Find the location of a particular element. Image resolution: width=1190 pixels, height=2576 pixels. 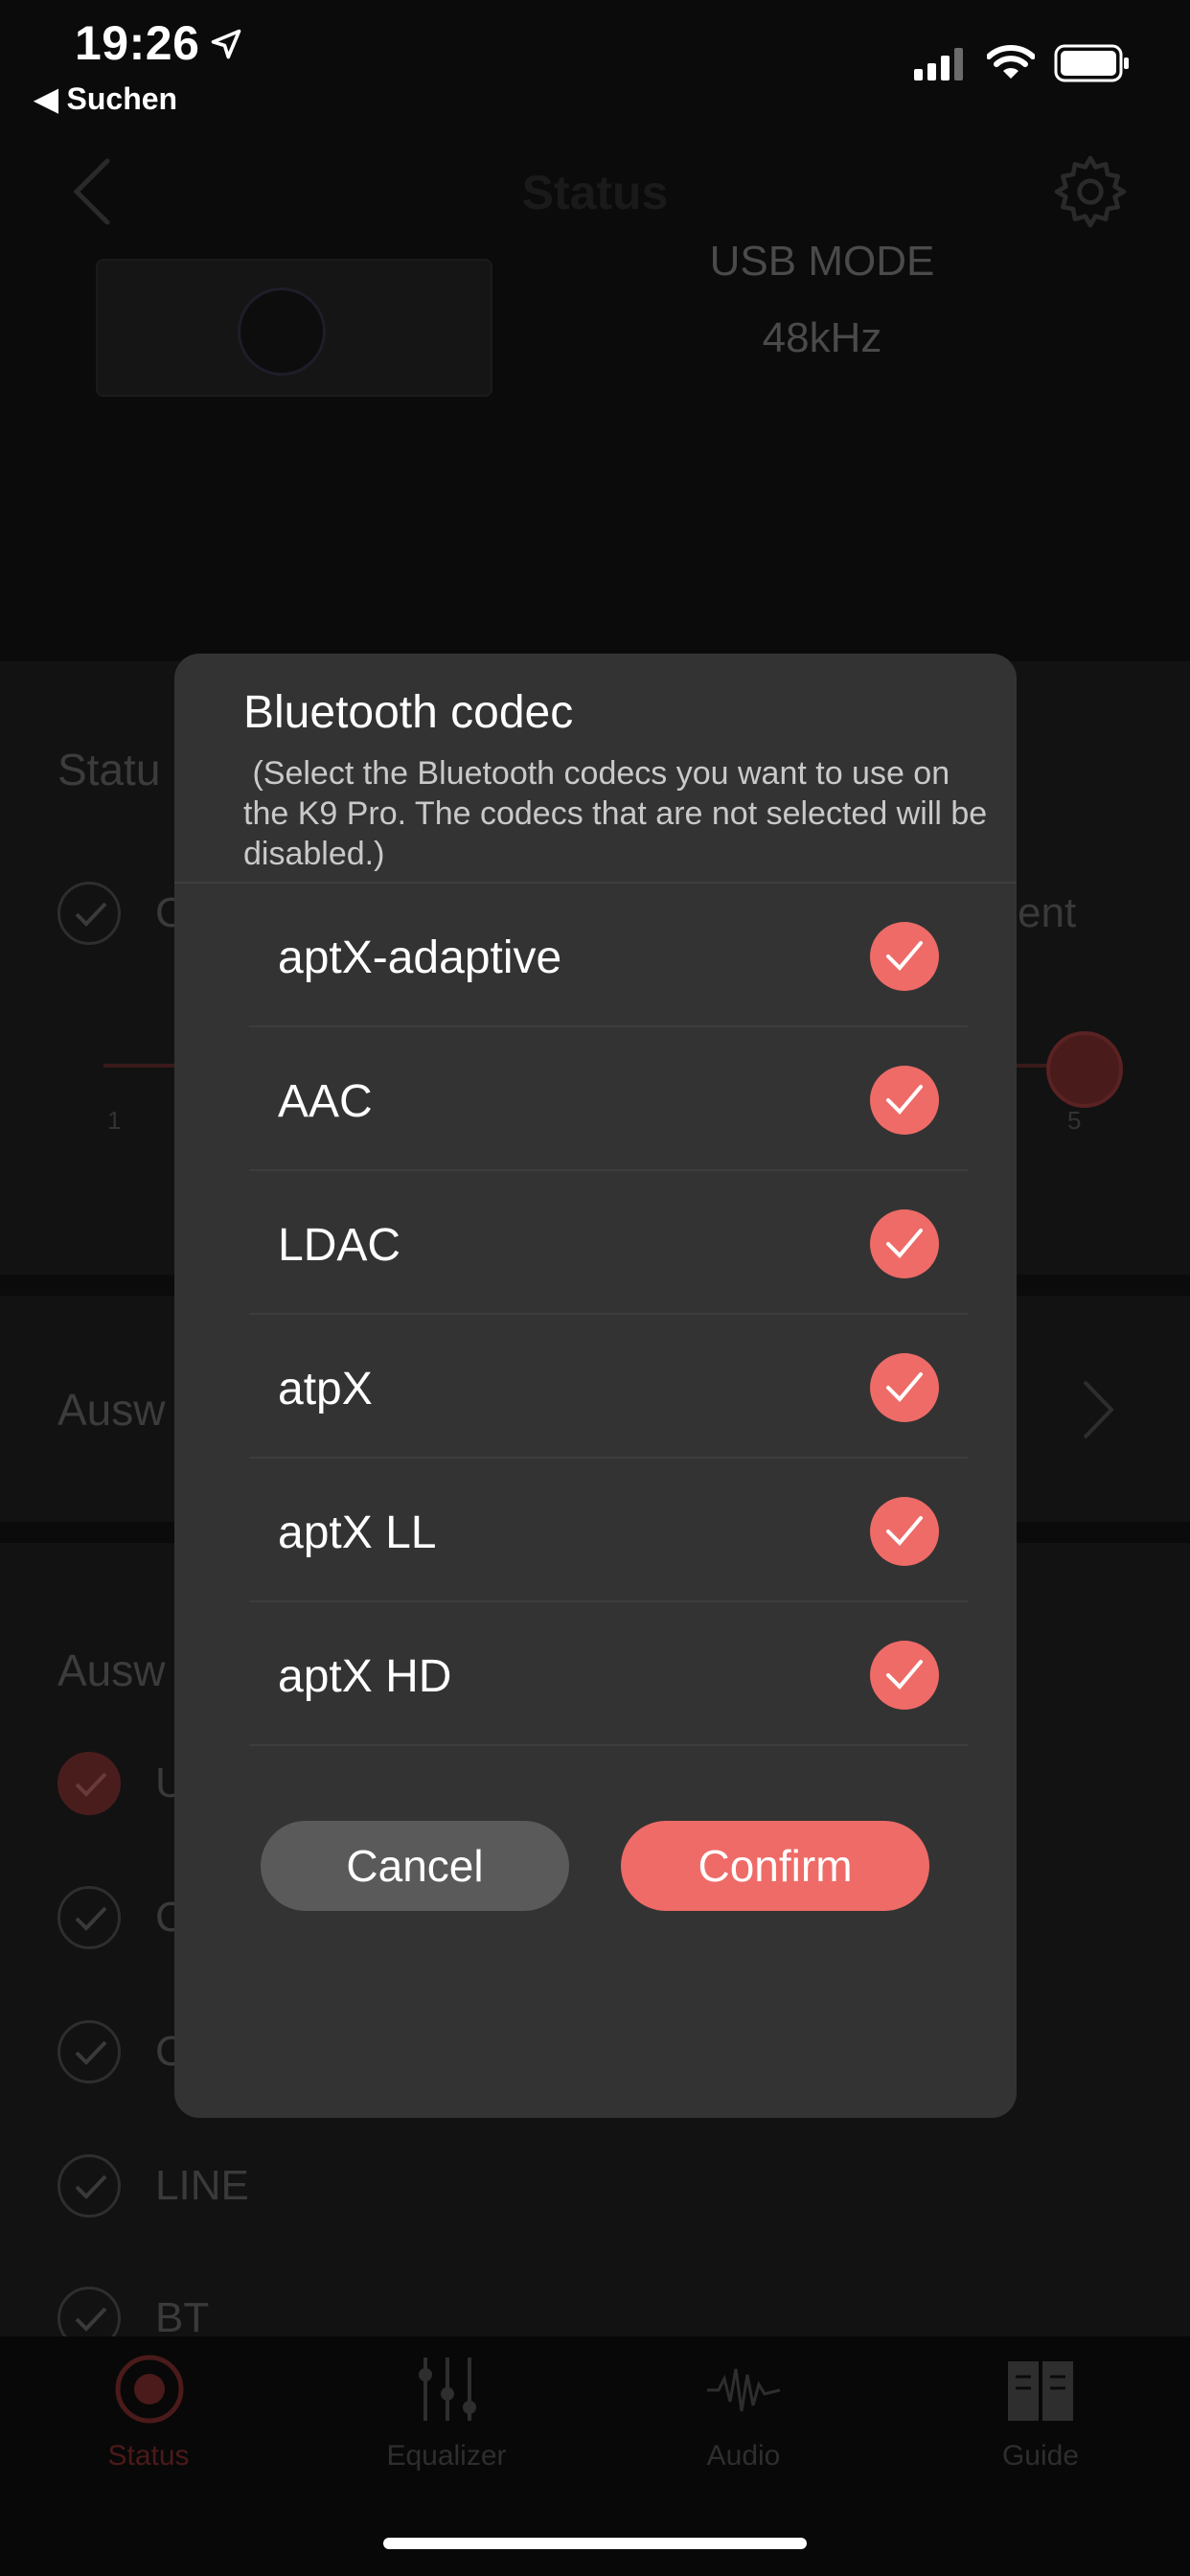

codec-row-aptx-ll: aptX LL is located at coordinates (608, 1530).